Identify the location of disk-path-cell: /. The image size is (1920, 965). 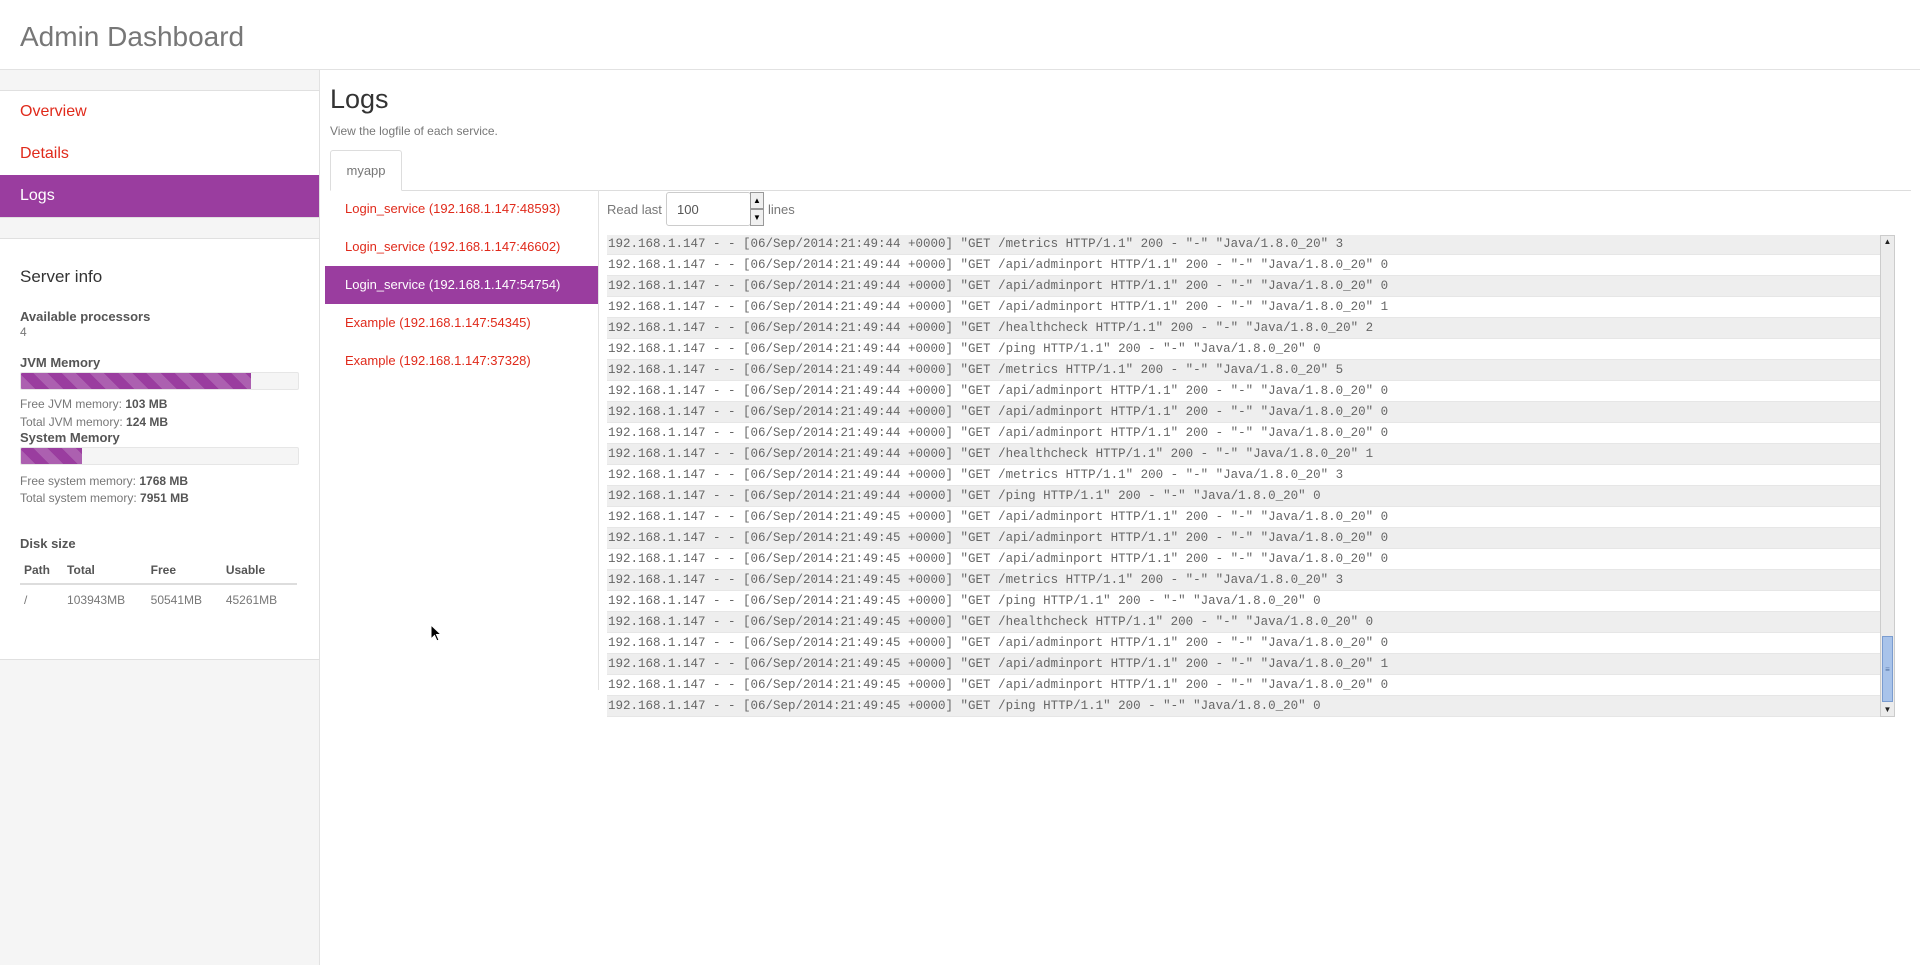
(42, 599).